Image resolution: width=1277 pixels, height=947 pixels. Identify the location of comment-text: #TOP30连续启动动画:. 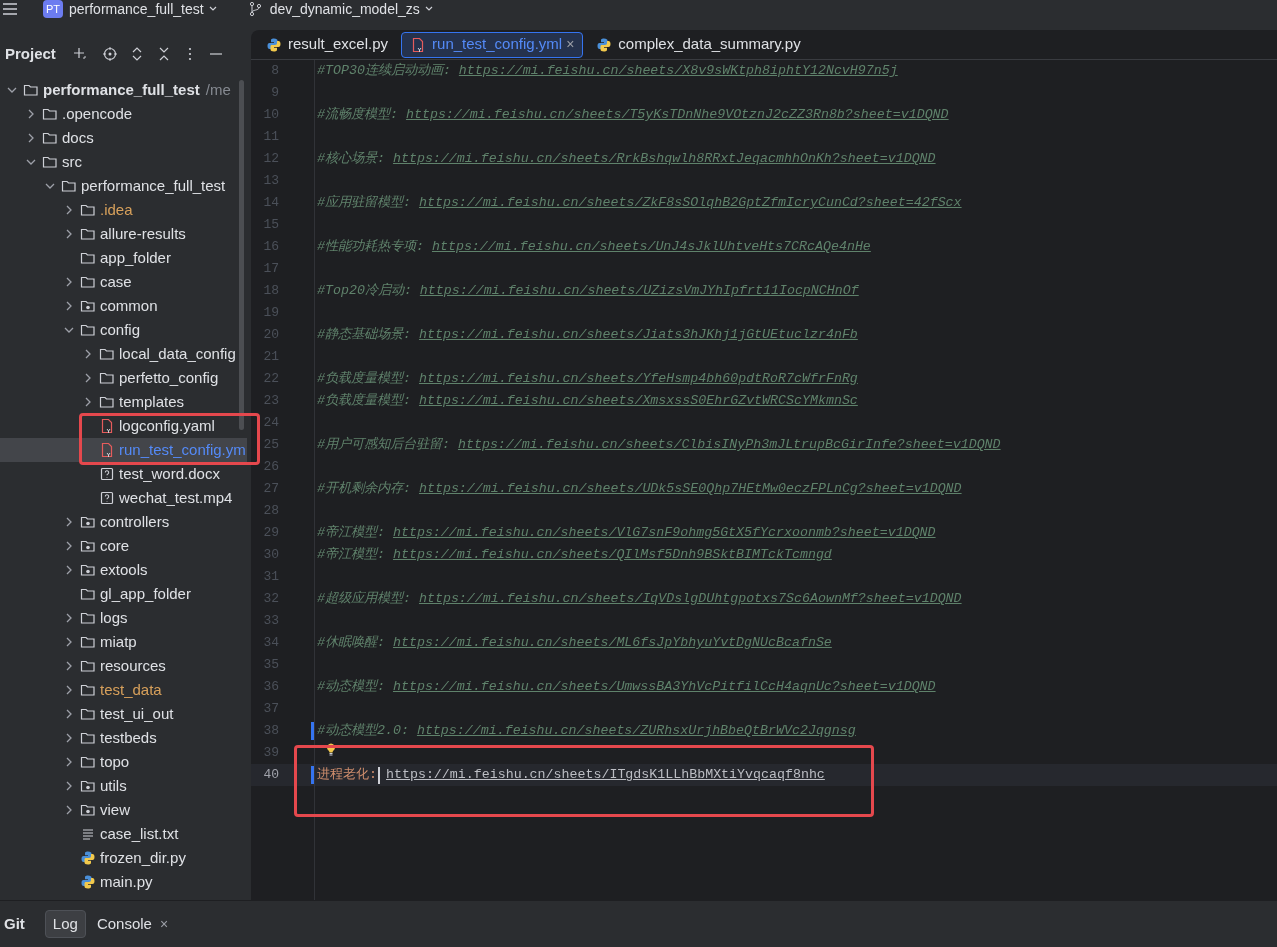
(384, 71).